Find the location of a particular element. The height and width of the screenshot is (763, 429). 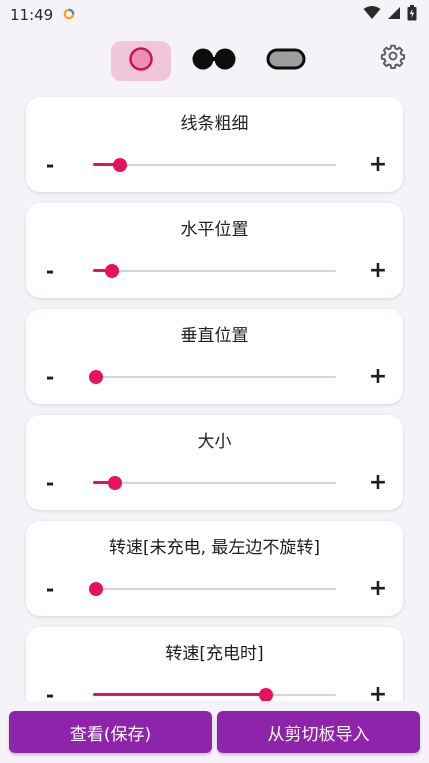

status-bar: 11:49 is located at coordinates (214, 15).